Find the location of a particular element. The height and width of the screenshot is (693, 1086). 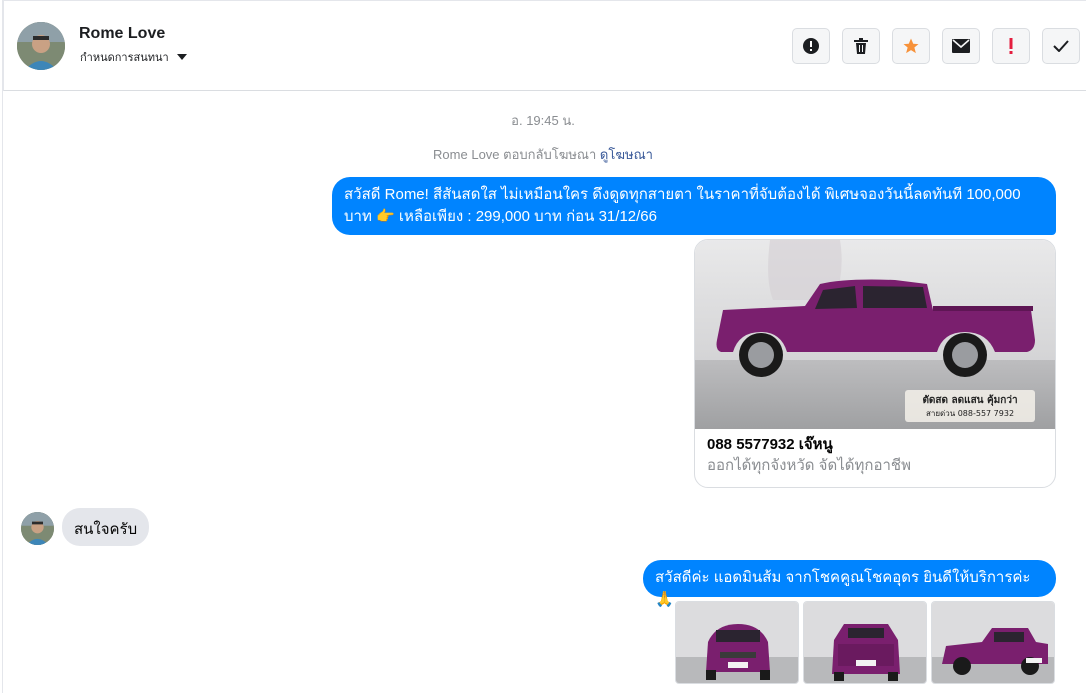

car-photo-front is located at coordinates (737, 642).